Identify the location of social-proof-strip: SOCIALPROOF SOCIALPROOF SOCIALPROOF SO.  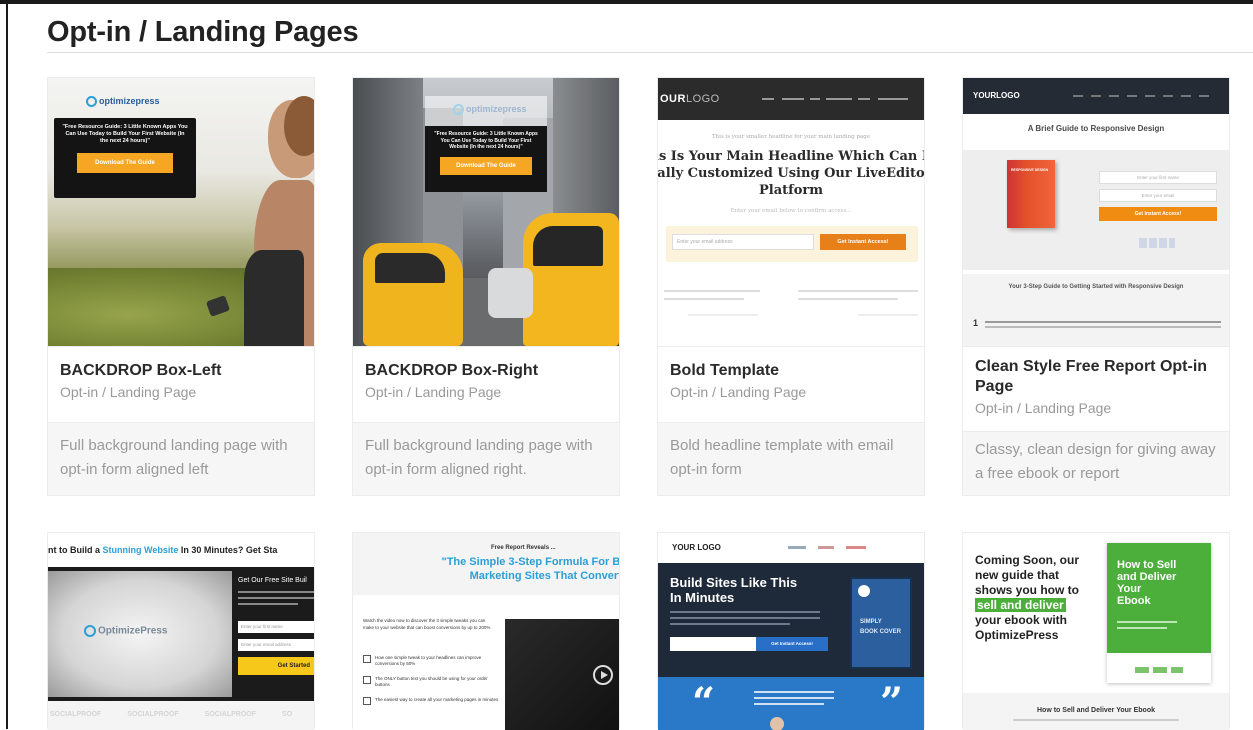
(171, 714).